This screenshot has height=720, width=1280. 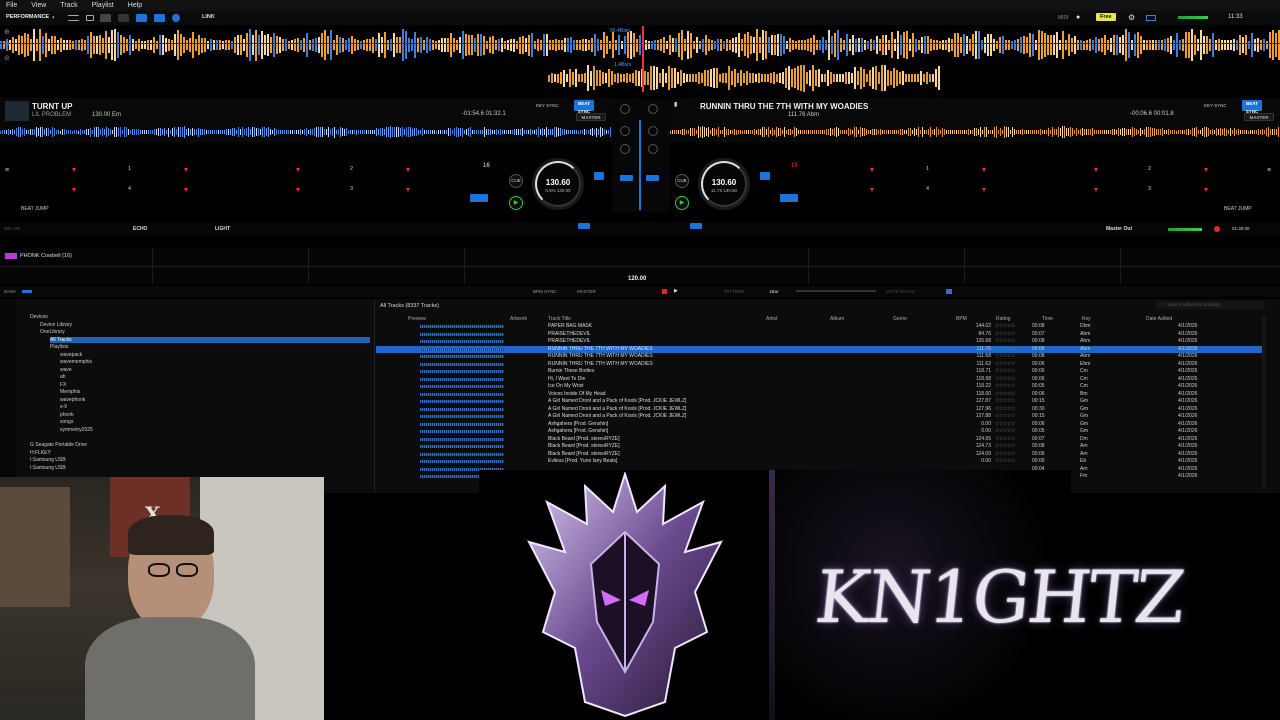 What do you see at coordinates (961, 319) in the screenshot?
I see `column-header: BPM` at bounding box center [961, 319].